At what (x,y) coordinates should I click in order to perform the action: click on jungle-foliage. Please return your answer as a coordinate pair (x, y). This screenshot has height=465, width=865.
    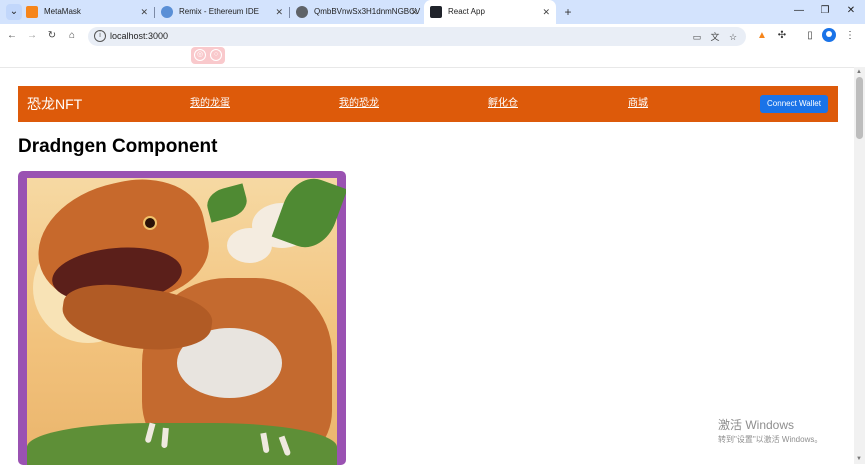
    Looking at the image, I should click on (182, 444).